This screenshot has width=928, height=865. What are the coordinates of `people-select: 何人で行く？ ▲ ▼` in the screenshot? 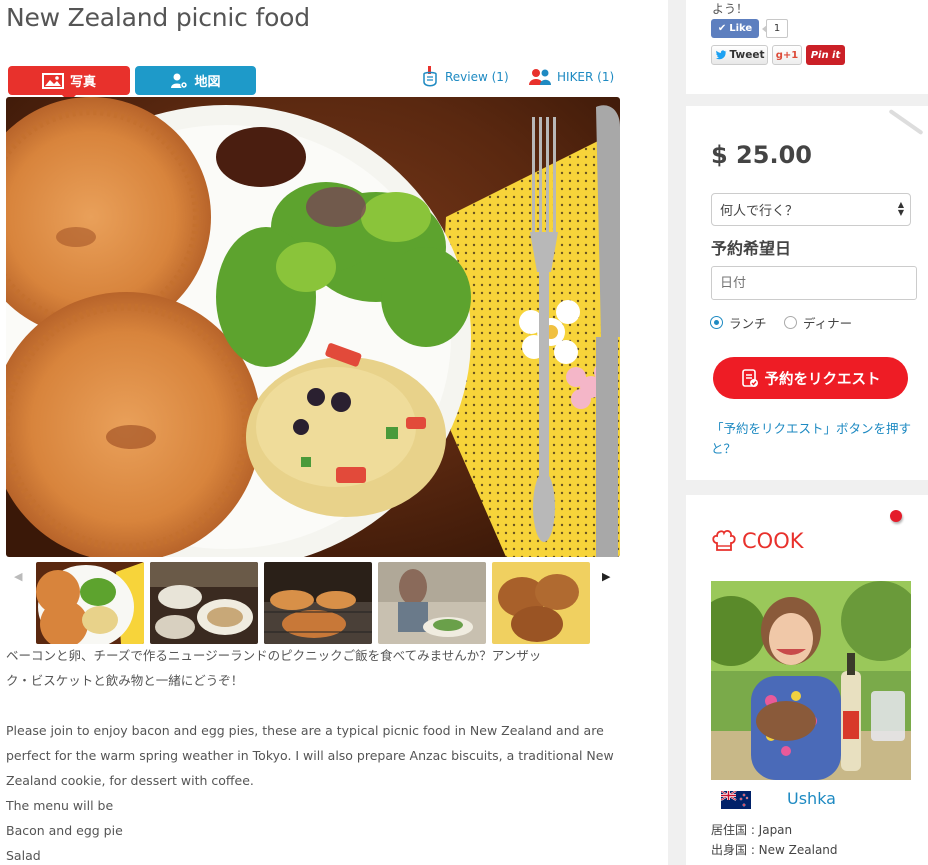 It's located at (811, 209).